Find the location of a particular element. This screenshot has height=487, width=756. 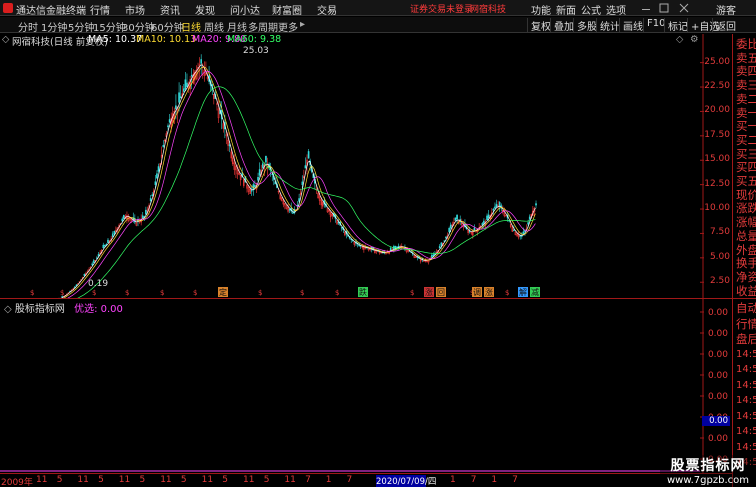

tab-15min: 15分钟 is located at coordinates (109, 26).